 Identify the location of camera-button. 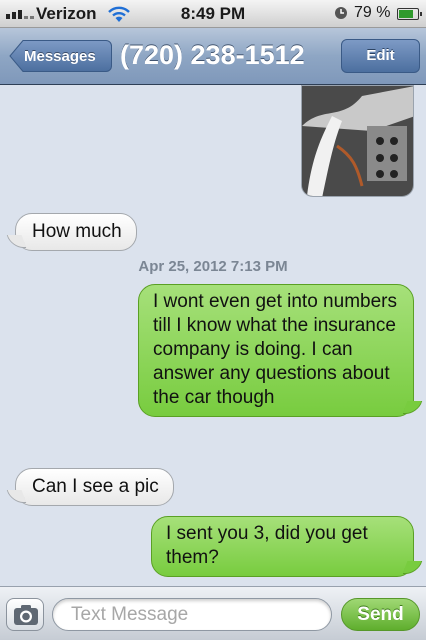
(25, 614).